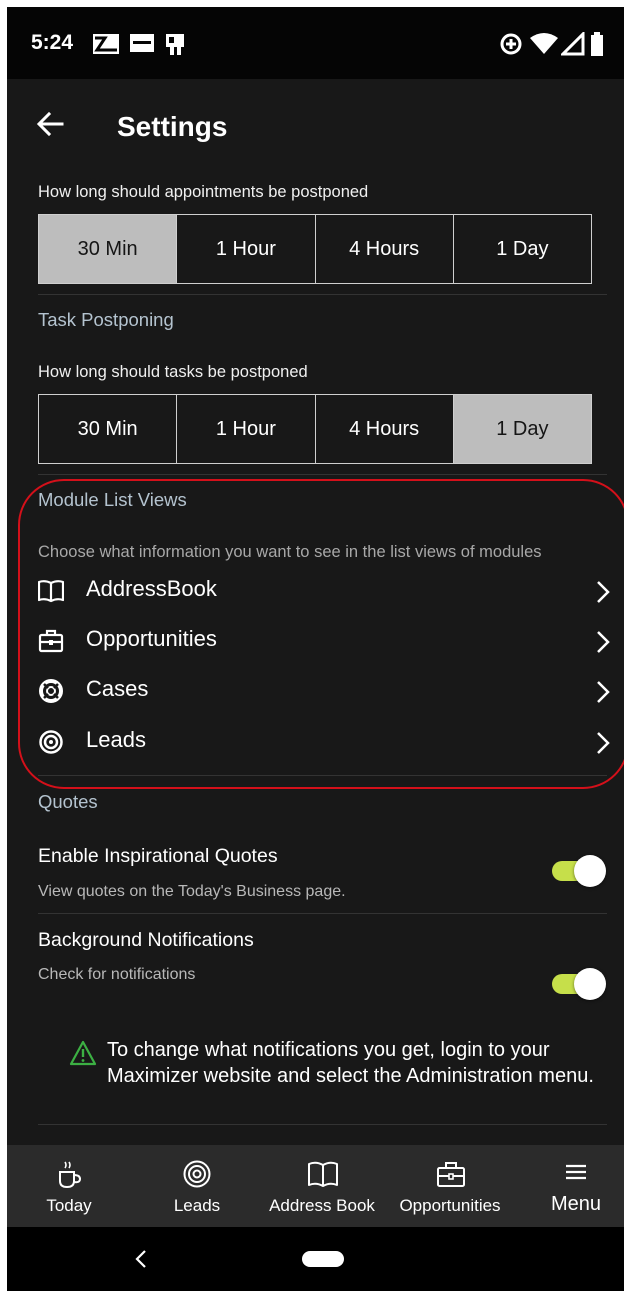 The image size is (631, 1298). I want to click on nav-label: Menu, so click(576, 1204).